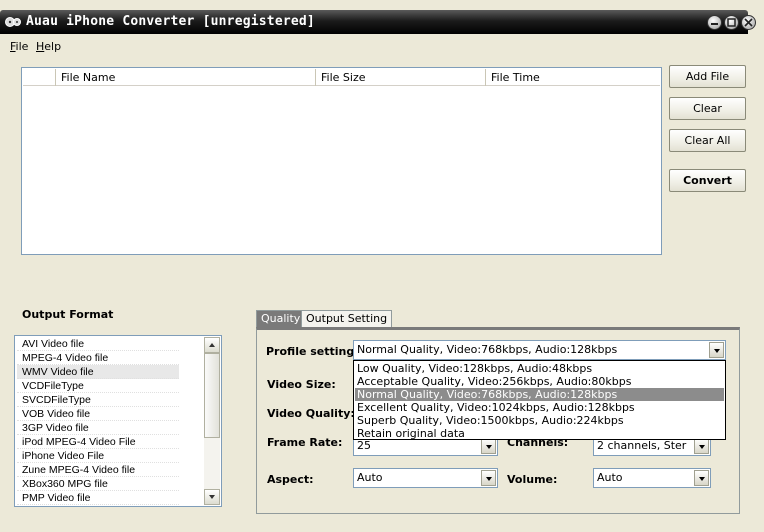 This screenshot has height=532, width=764. Describe the element at coordinates (98, 414) in the screenshot. I see `format-item: VOB Video file` at that location.